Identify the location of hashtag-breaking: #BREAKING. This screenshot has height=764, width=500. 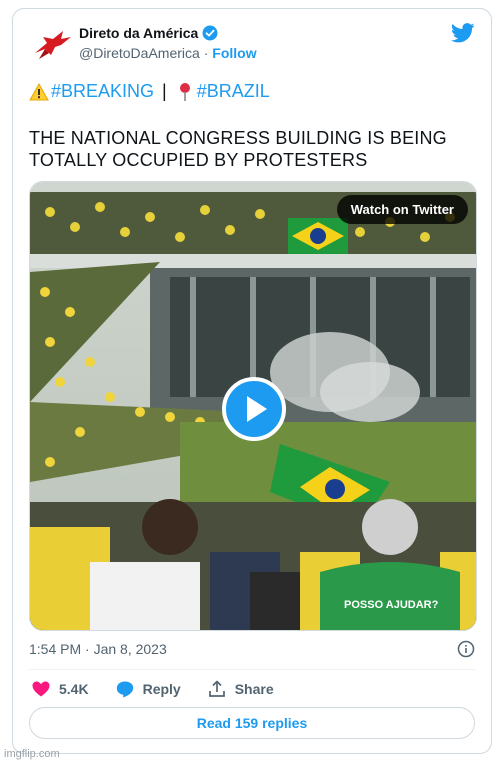
(102, 91).